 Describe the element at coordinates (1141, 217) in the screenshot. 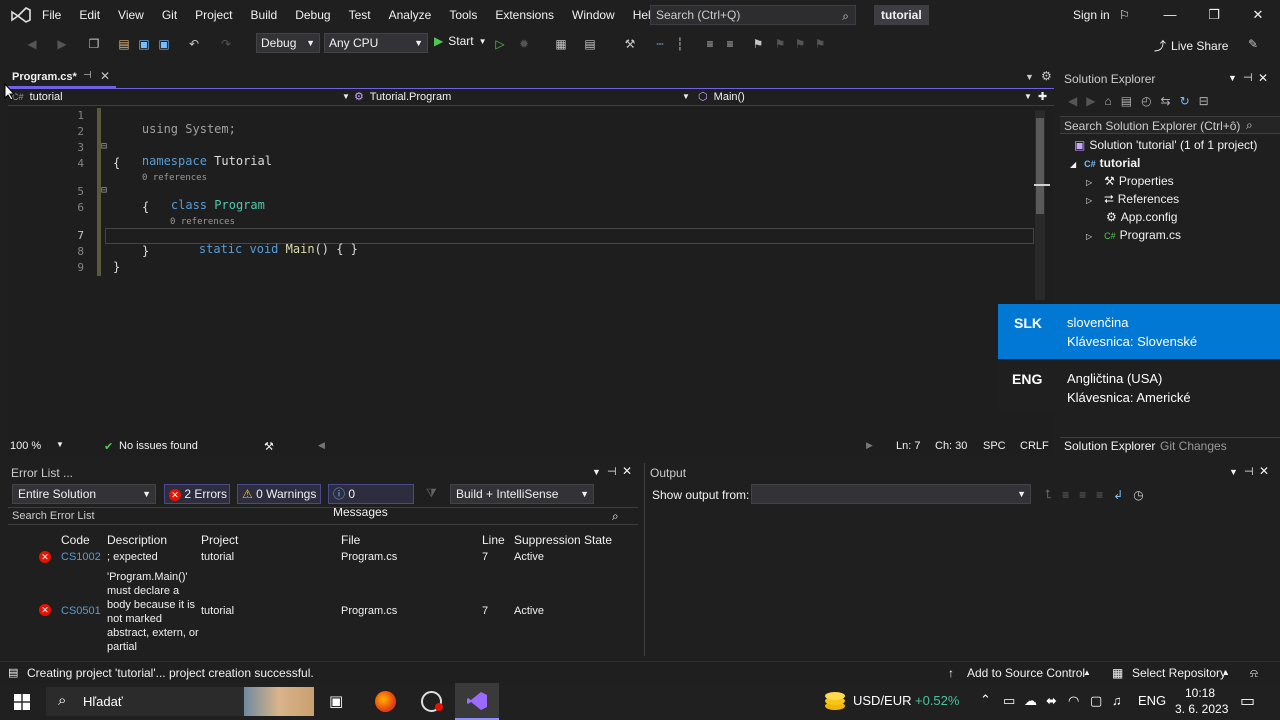

I see `tree-item-app-config: ⚙ App.config` at that location.